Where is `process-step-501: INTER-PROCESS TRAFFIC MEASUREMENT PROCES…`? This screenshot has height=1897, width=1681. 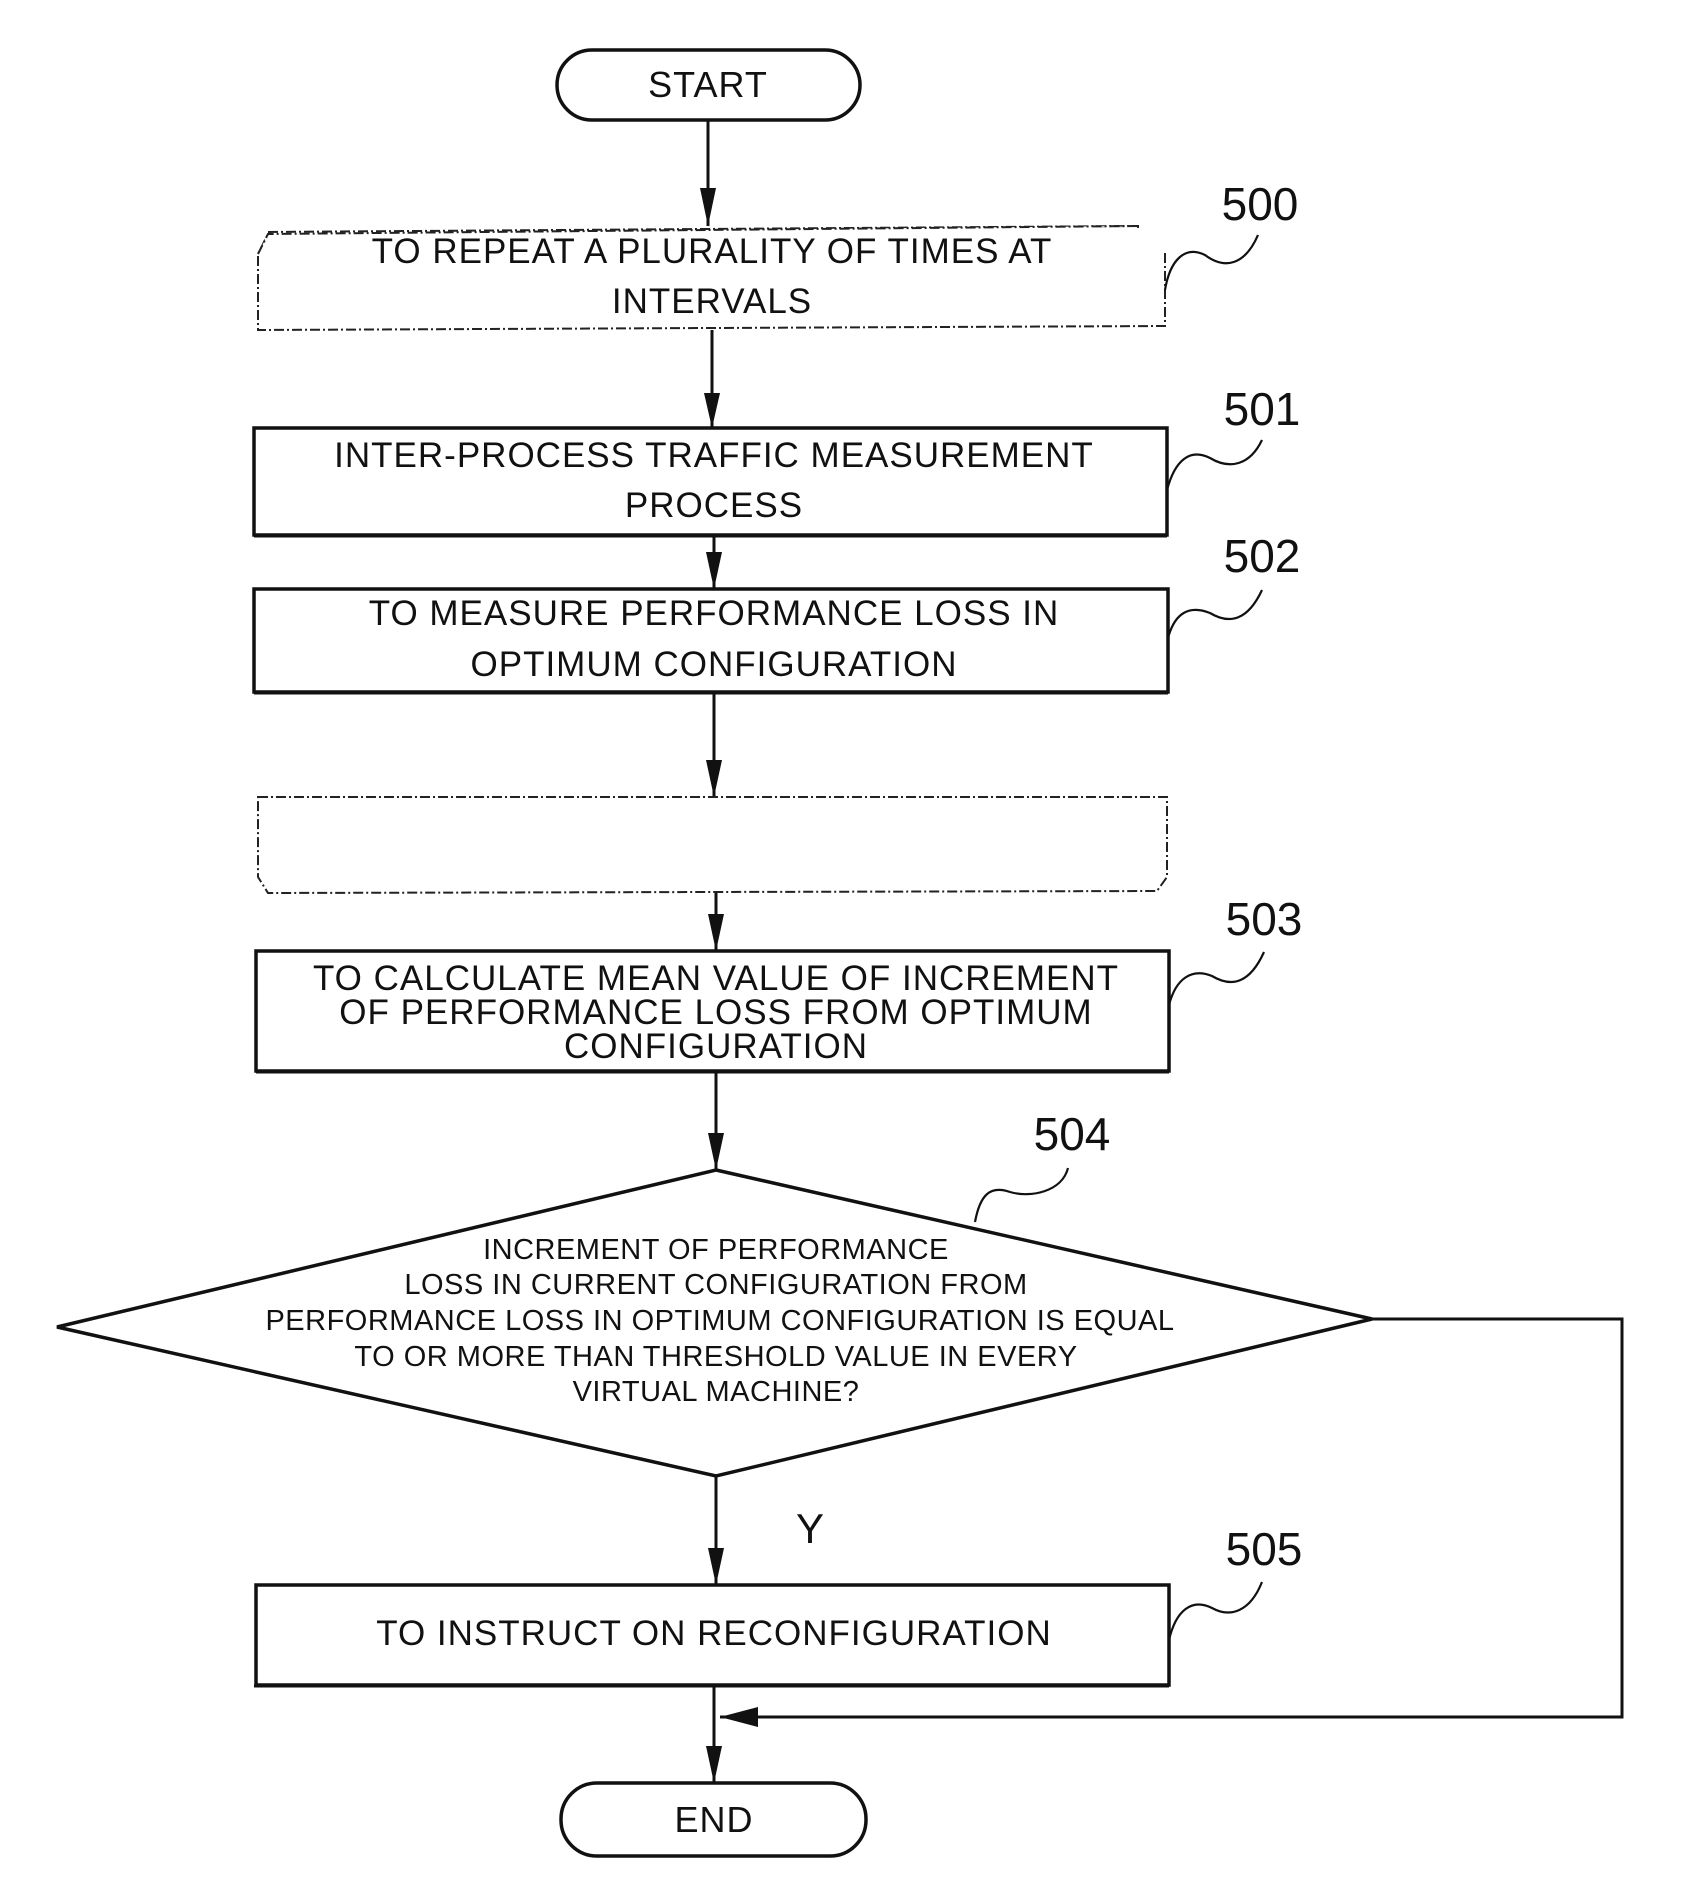 process-step-501: INTER-PROCESS TRAFFIC MEASUREMENT PROCES… is located at coordinates (710, 482).